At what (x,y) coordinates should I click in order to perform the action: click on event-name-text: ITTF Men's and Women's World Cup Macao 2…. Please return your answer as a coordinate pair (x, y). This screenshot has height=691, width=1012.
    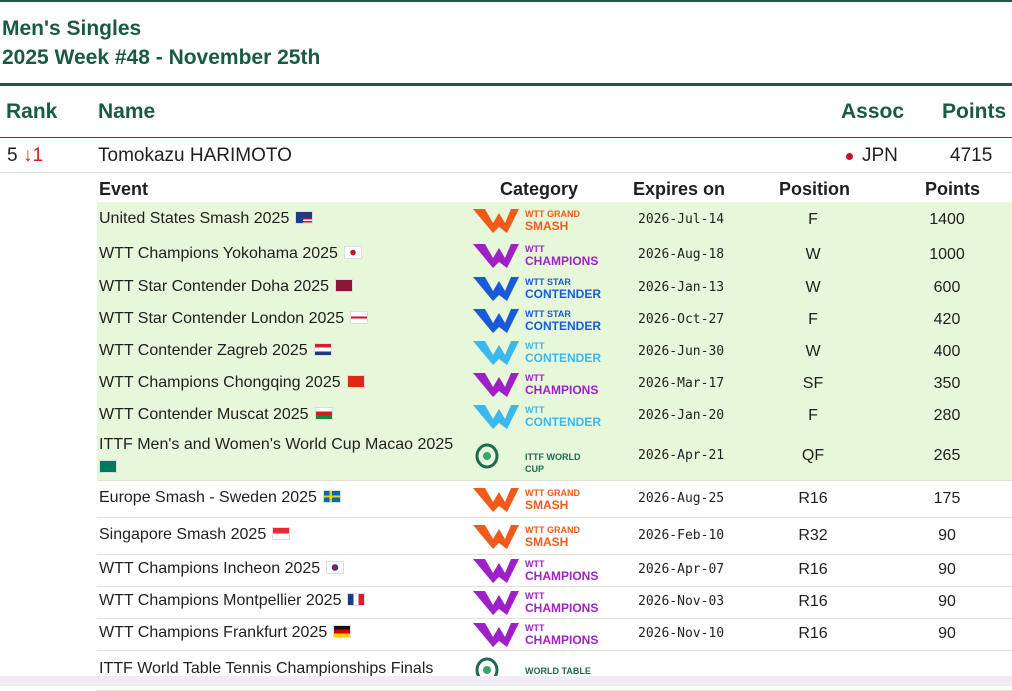
    Looking at the image, I should click on (276, 444).